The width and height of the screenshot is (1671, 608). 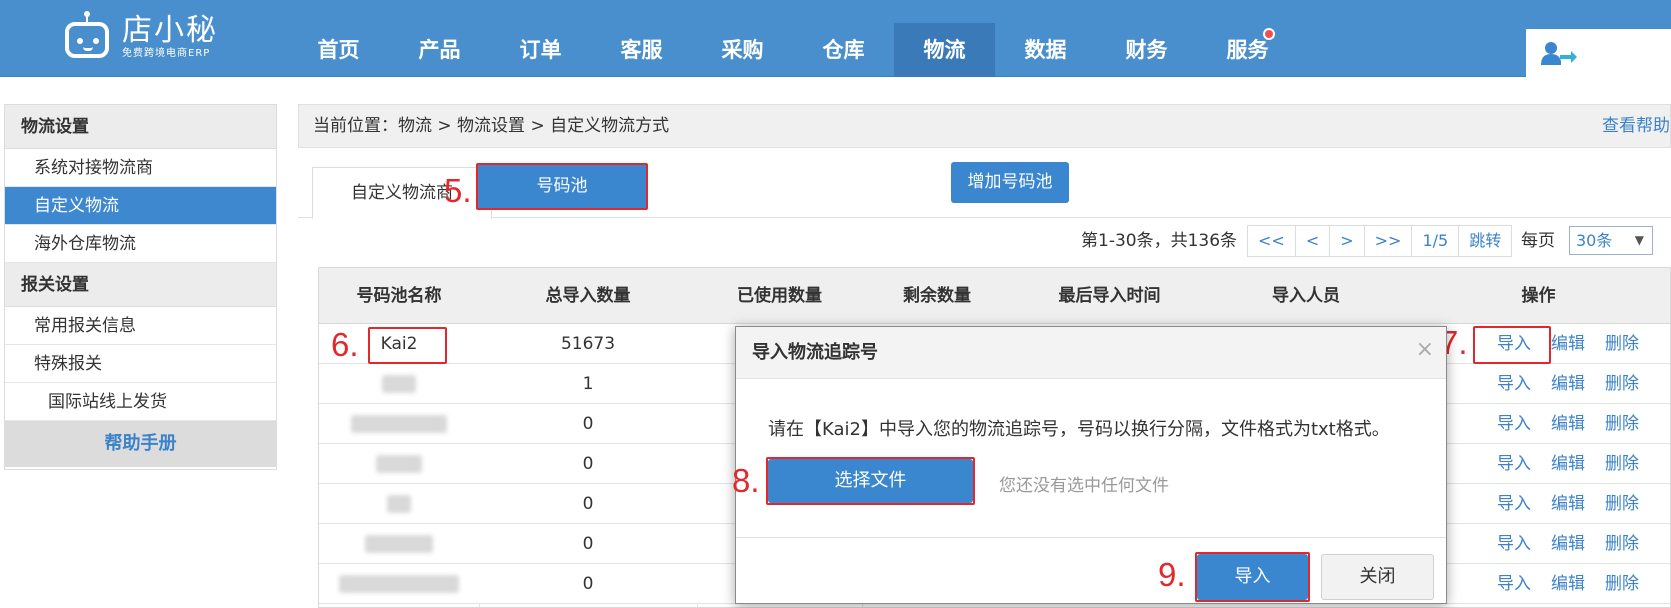 I want to click on pagination-buttons: << < > >> 1/5 跳转, so click(x=1380, y=241).